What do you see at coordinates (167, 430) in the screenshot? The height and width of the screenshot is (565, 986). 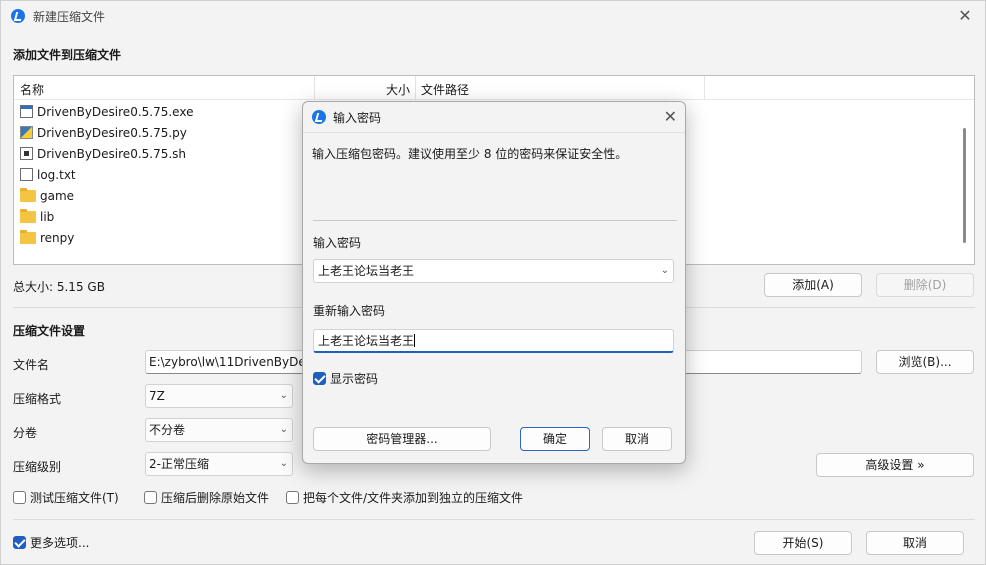 I see `split-value: 不分卷` at bounding box center [167, 430].